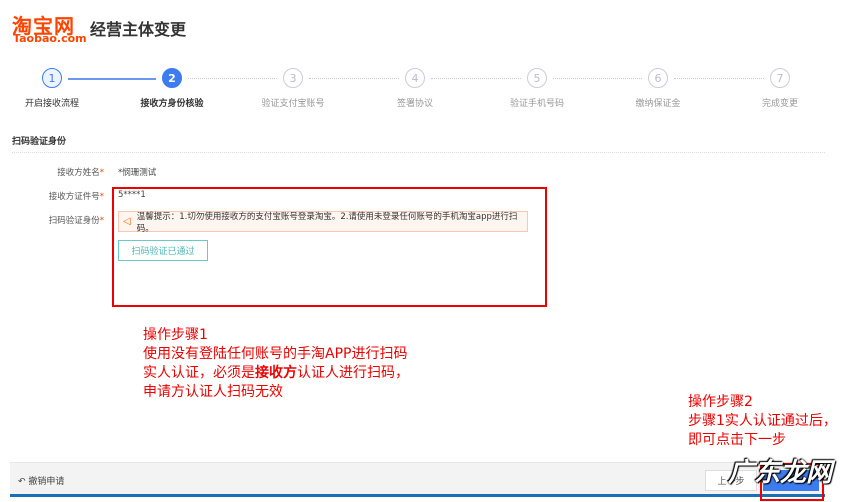 This screenshot has width=865, height=502. What do you see at coordinates (418, 152) in the screenshot?
I see `divider` at bounding box center [418, 152].